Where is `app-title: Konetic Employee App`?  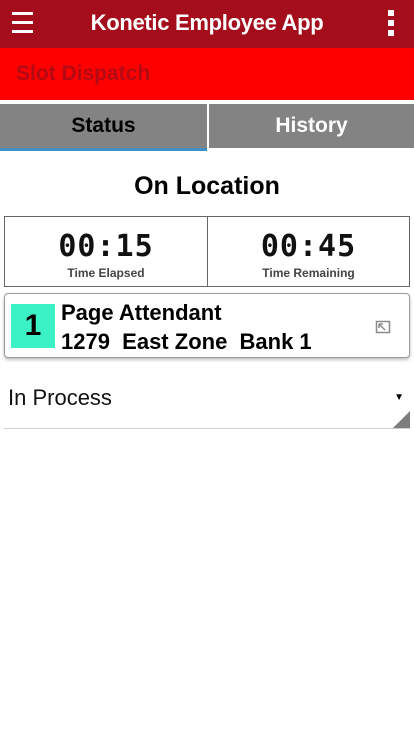
app-title: Konetic Employee App is located at coordinates (207, 22).